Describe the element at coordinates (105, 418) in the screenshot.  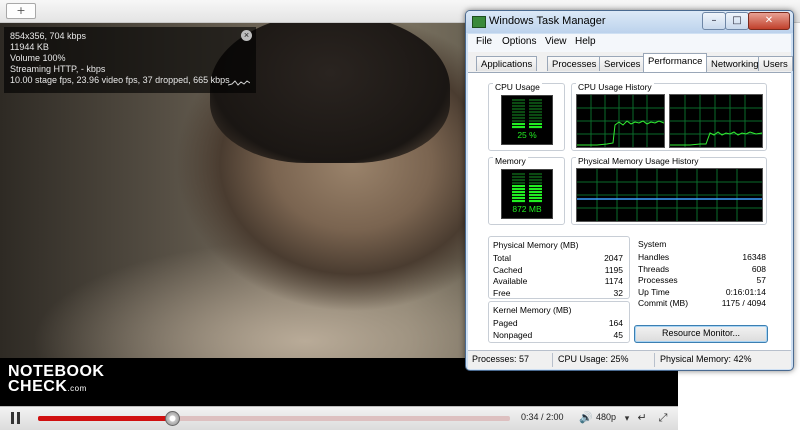
I see `seek-bar-played` at that location.